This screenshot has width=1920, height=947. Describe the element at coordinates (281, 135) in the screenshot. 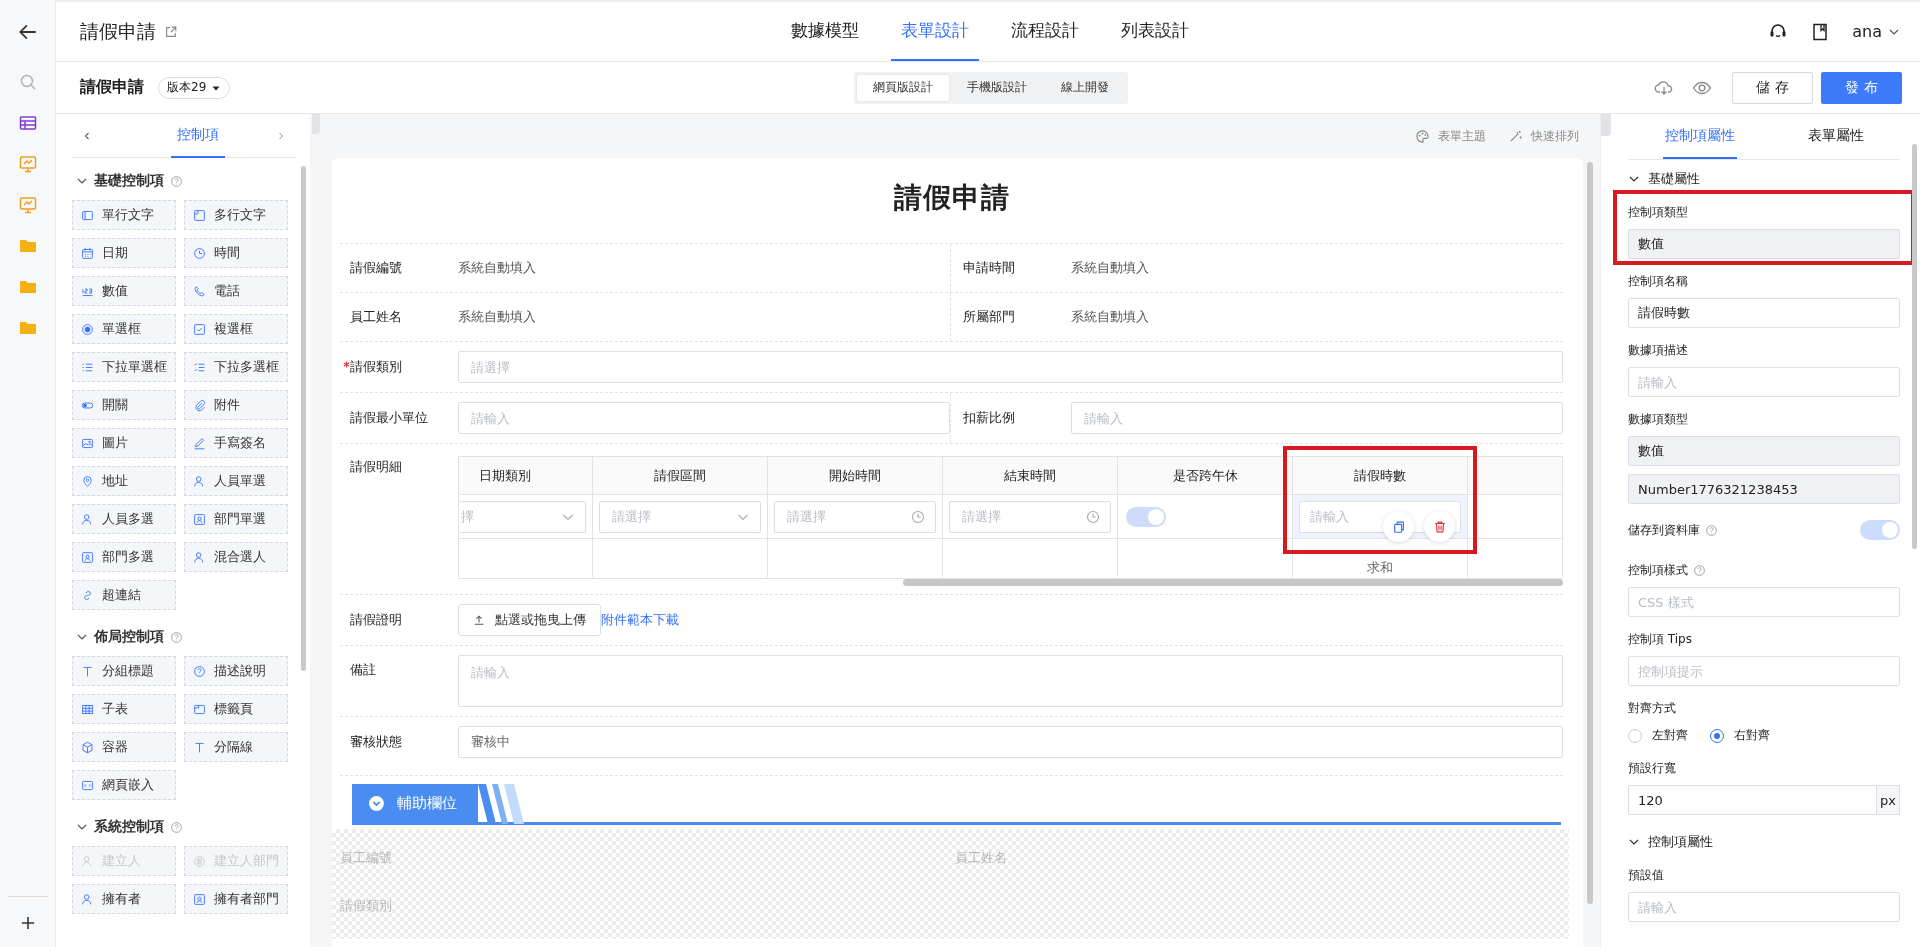

I see `chevron-right-icon` at that location.